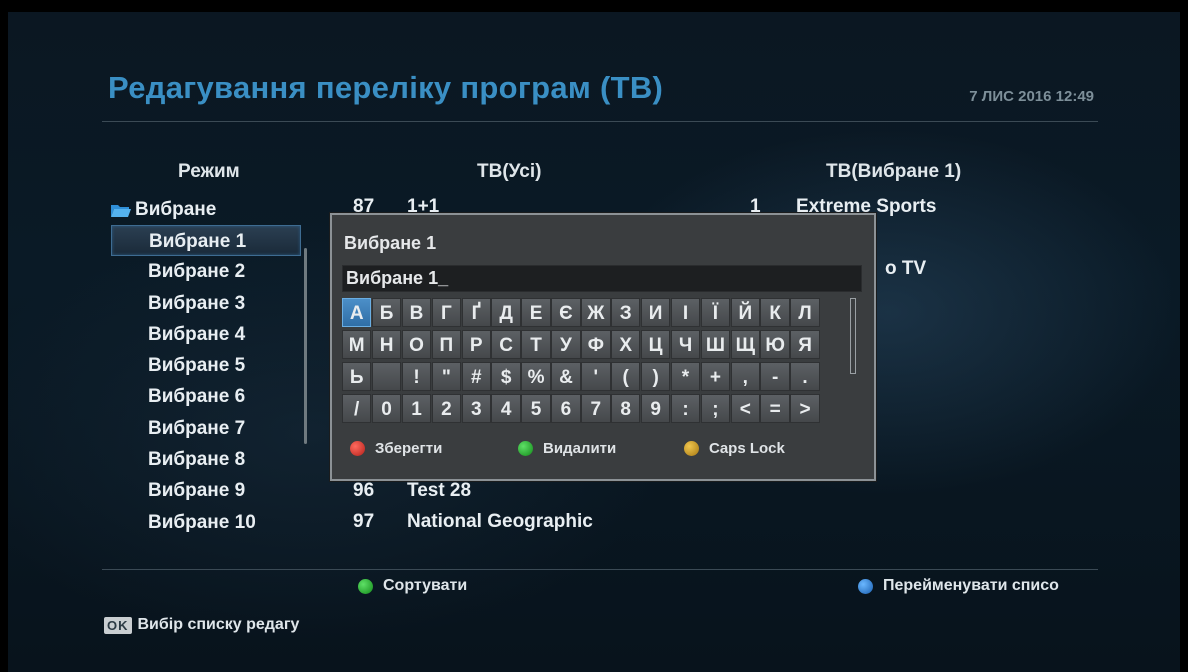  Describe the element at coordinates (357, 312) in the screenshot. I see `key: А` at that location.